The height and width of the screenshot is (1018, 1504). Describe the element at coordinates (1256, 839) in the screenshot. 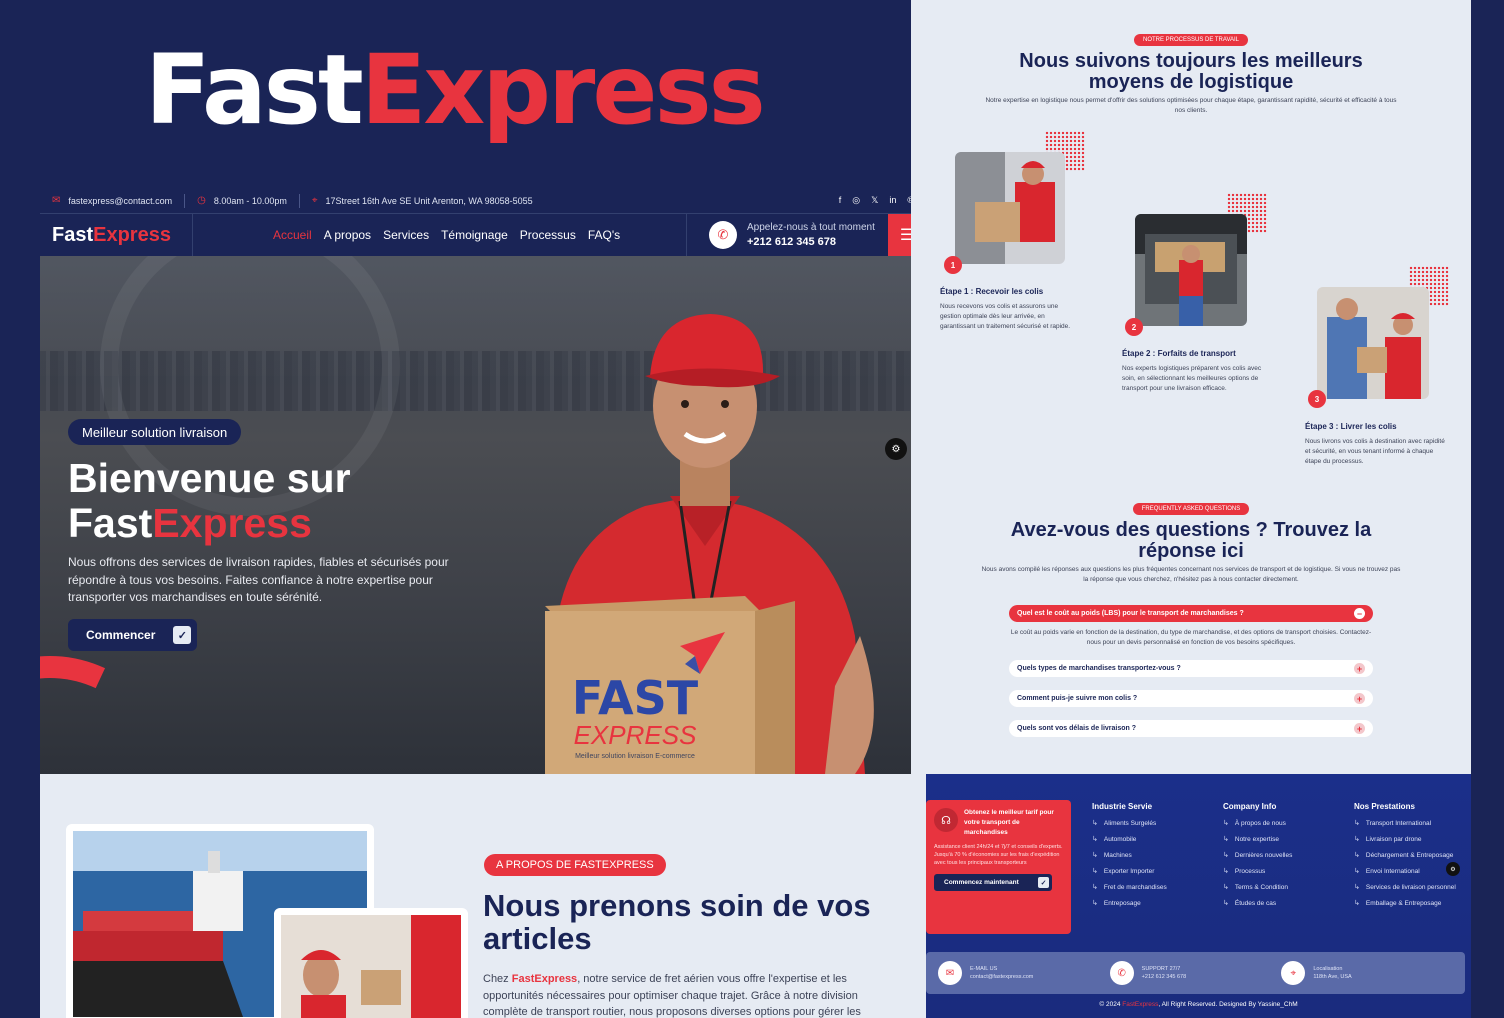

I see `footer-link-label: Notre expertise` at that location.